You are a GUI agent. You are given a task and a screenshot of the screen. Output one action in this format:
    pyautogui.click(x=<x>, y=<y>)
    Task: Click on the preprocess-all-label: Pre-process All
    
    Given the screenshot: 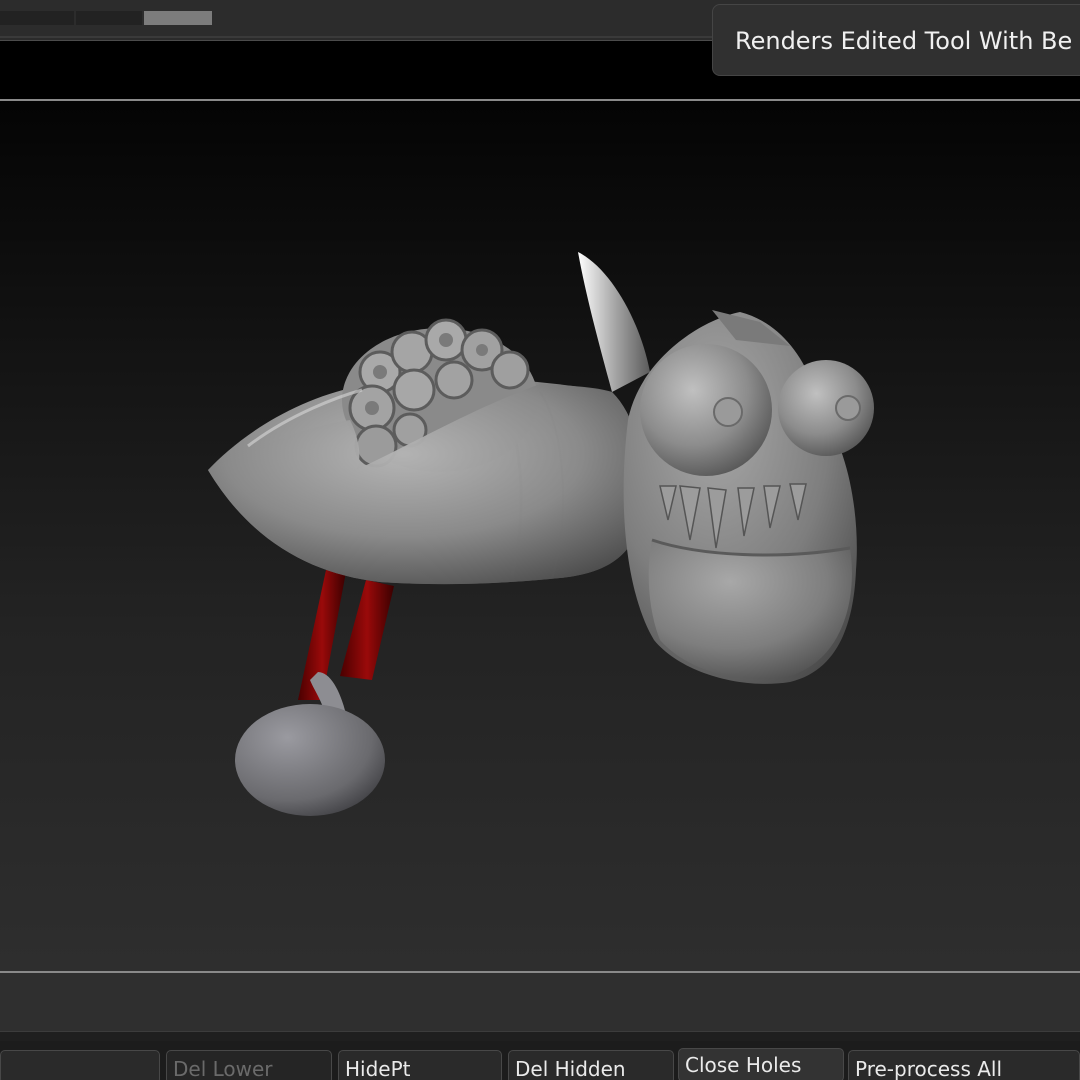 What is the action you would take?
    pyautogui.click(x=929, y=1068)
    